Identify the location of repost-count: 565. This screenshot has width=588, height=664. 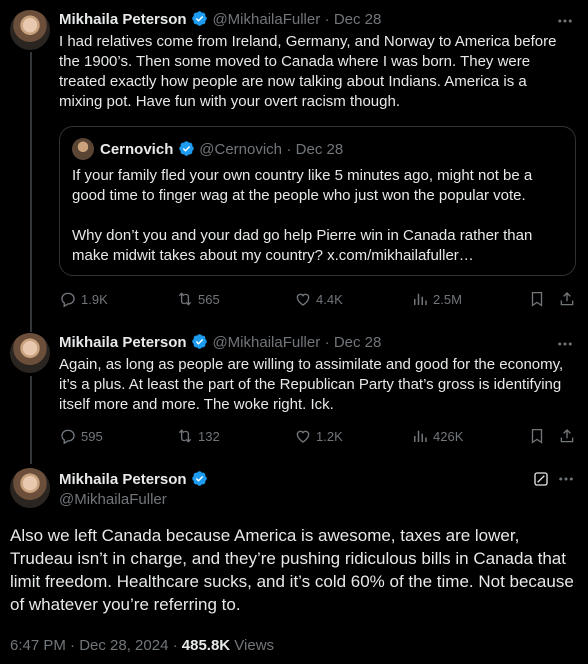
(209, 299).